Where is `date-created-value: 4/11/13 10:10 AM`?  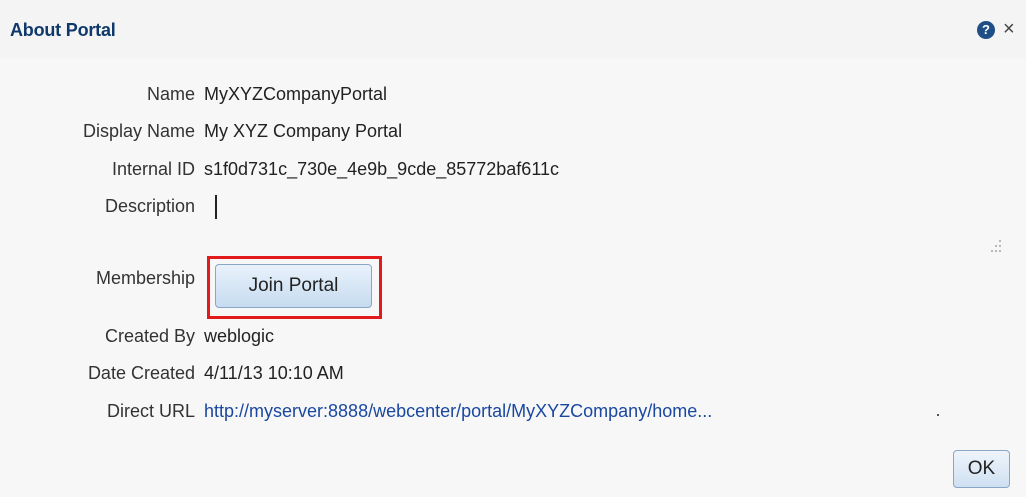 date-created-value: 4/11/13 10:10 AM is located at coordinates (274, 373).